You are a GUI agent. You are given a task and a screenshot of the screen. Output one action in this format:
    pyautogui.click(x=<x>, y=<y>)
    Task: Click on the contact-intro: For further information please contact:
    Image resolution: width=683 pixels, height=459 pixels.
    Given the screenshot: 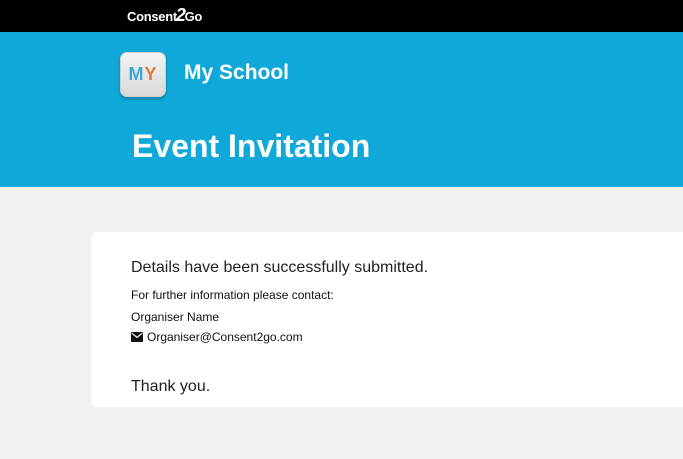 What is the action you would take?
    pyautogui.click(x=232, y=295)
    